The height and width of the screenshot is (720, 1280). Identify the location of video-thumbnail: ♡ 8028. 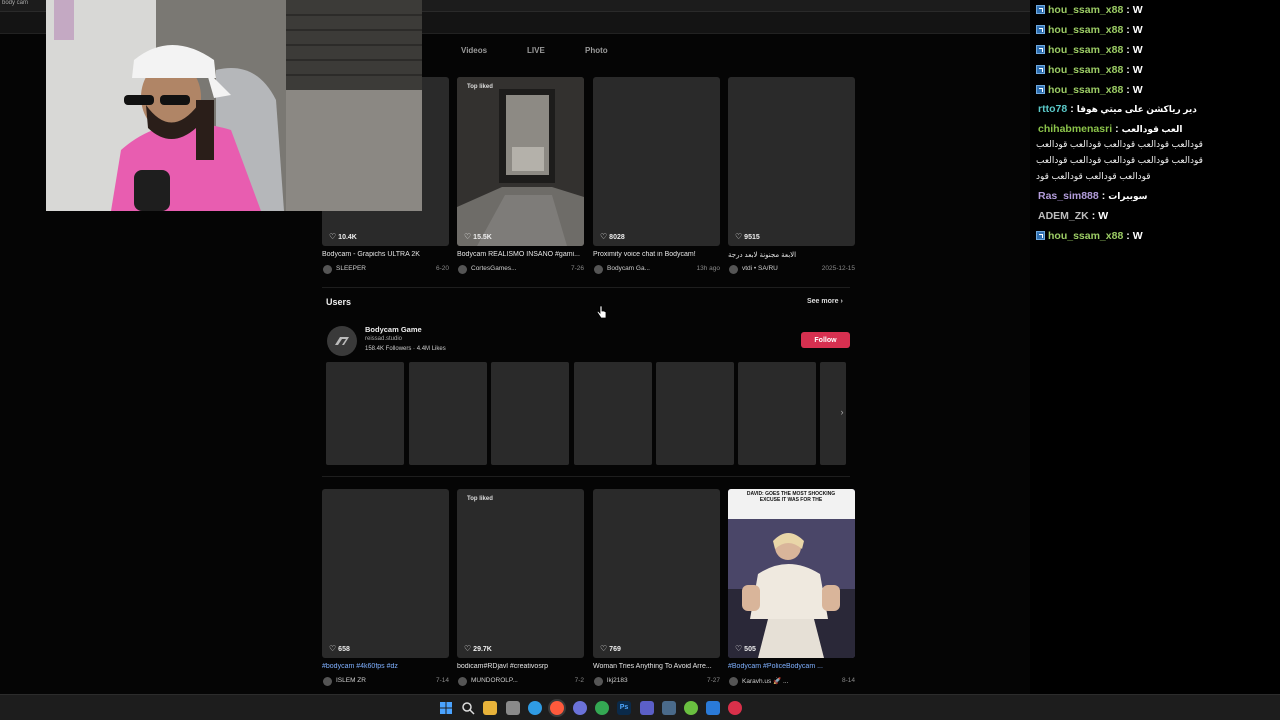
(656, 161).